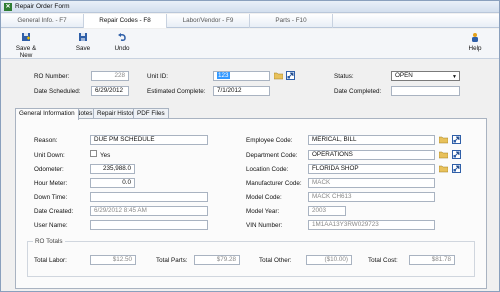  I want to click on model-code-field: MACK CH613, so click(371, 197).